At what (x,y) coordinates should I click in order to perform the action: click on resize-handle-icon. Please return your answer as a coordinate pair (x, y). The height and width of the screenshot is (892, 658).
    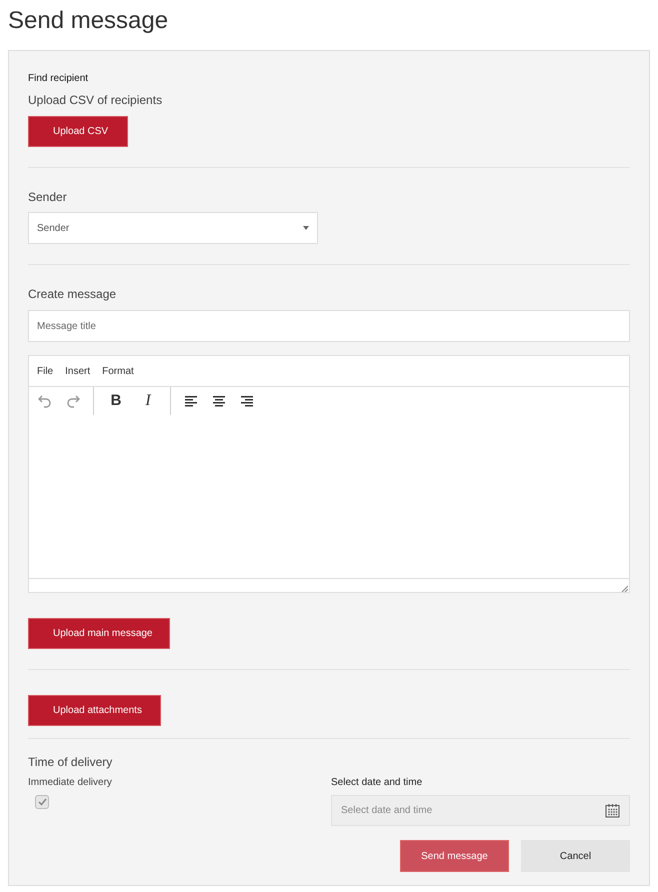
    Looking at the image, I should click on (624, 588).